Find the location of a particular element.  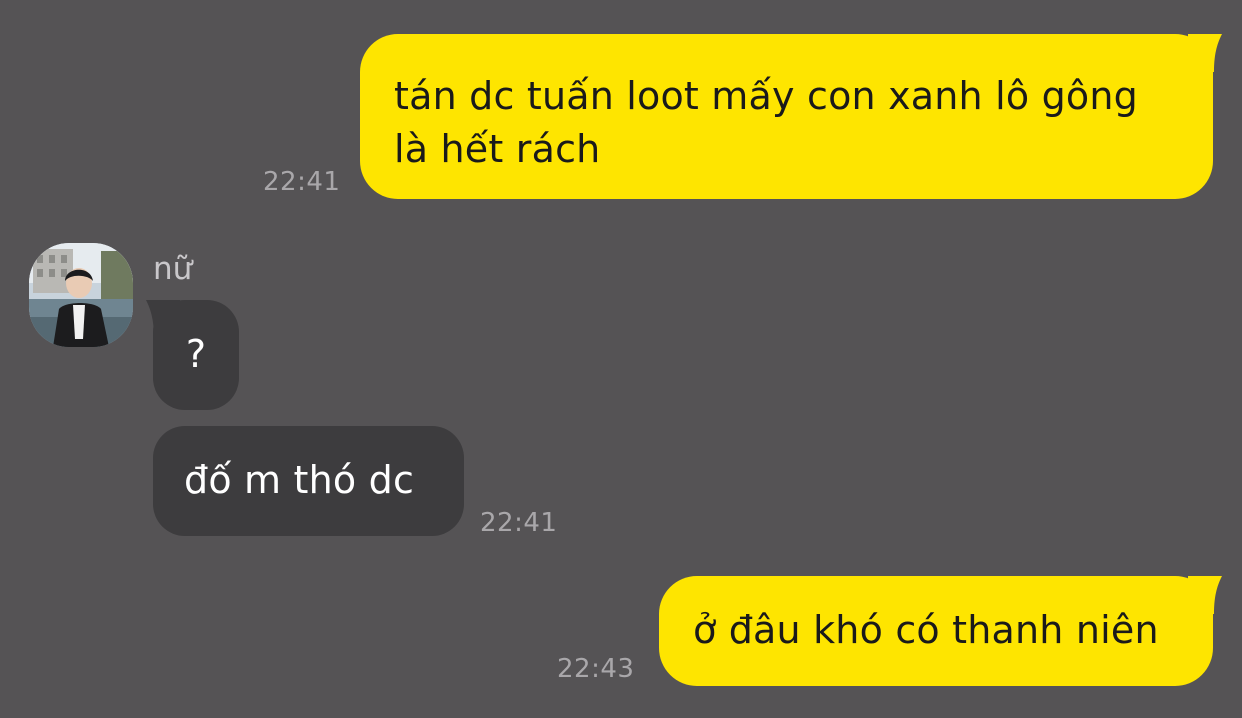

outgoing-message-bubble: ở đâu khó có thanh niên is located at coordinates (936, 631).